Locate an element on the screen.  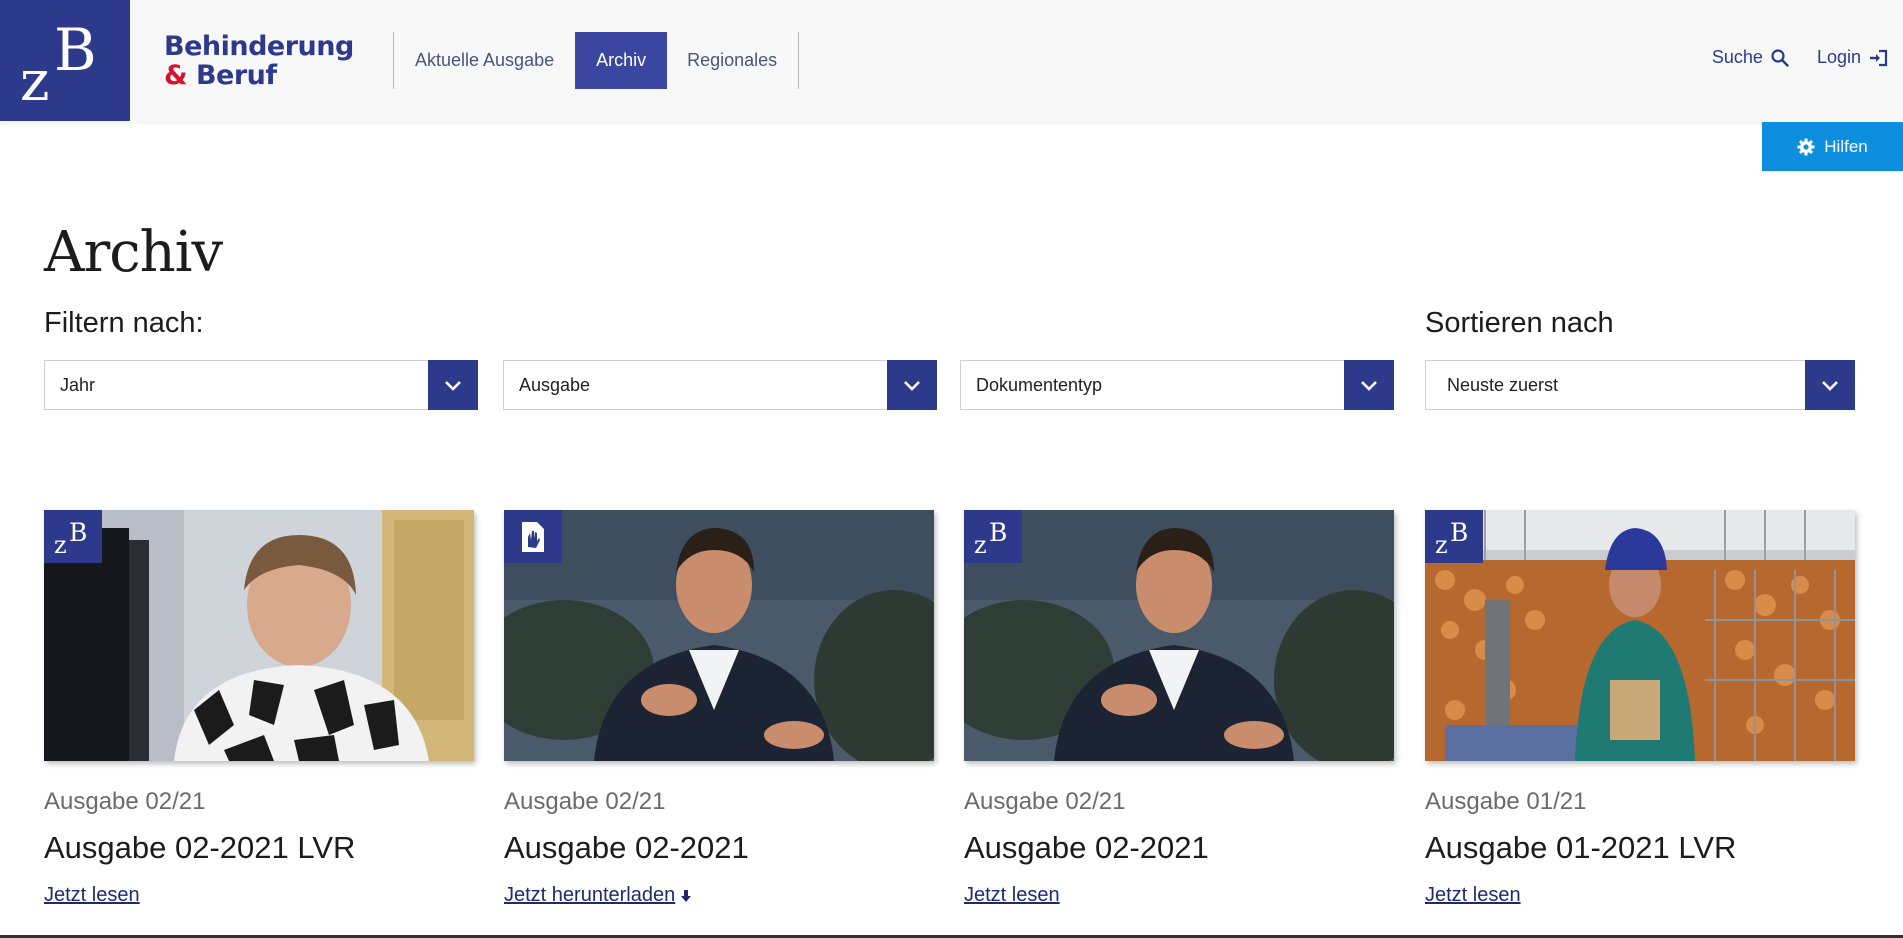
main-nav: Aktuelle Ausgabe Archiv Regionales is located at coordinates (596, 60).